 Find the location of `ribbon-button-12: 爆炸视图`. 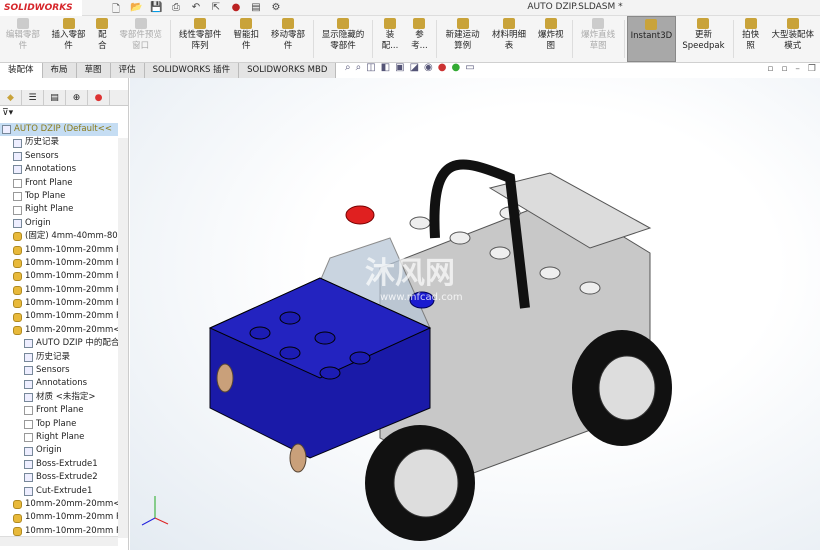

ribbon-button-12: 爆炸视图 is located at coordinates (551, 39).